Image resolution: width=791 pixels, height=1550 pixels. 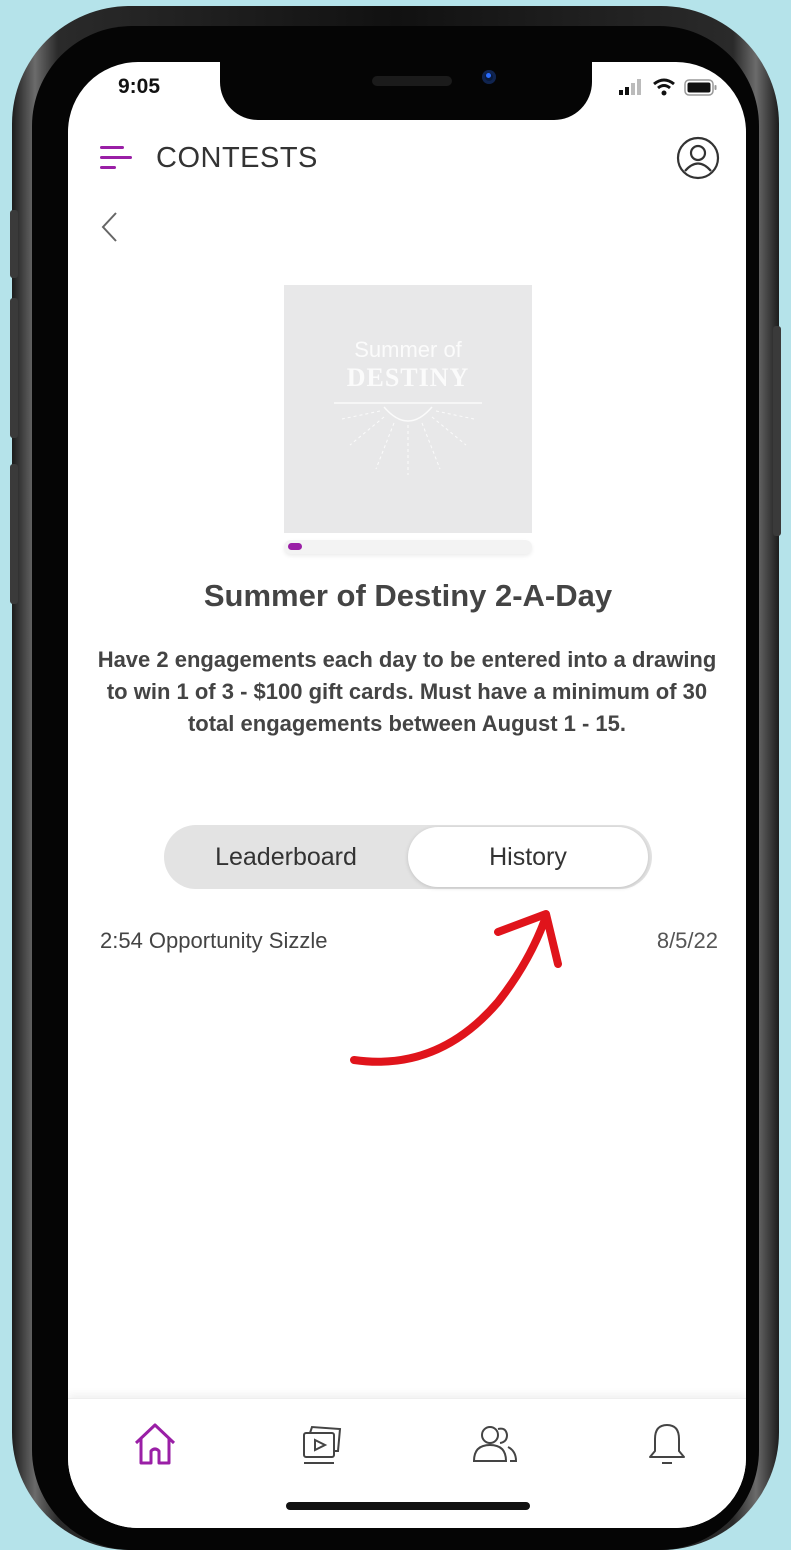 What do you see at coordinates (14, 534) in the screenshot?
I see `volume-down-button` at bounding box center [14, 534].